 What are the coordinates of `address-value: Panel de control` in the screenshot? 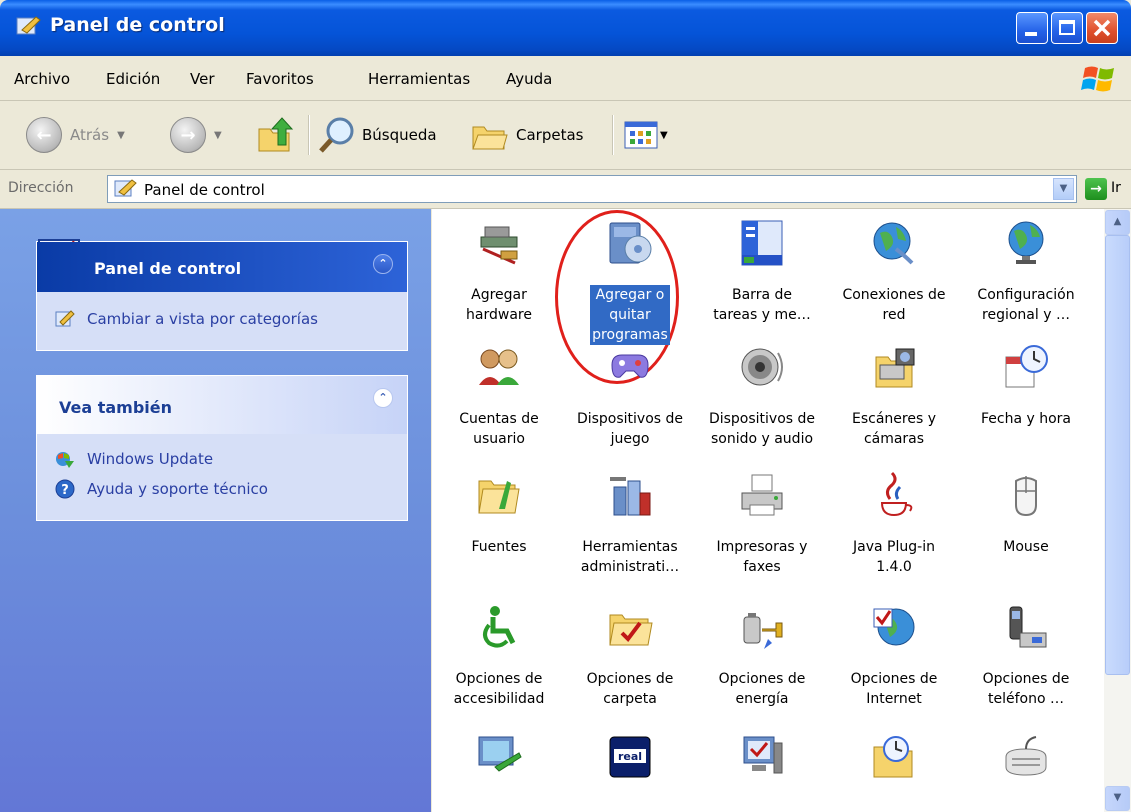 It's located at (204, 190).